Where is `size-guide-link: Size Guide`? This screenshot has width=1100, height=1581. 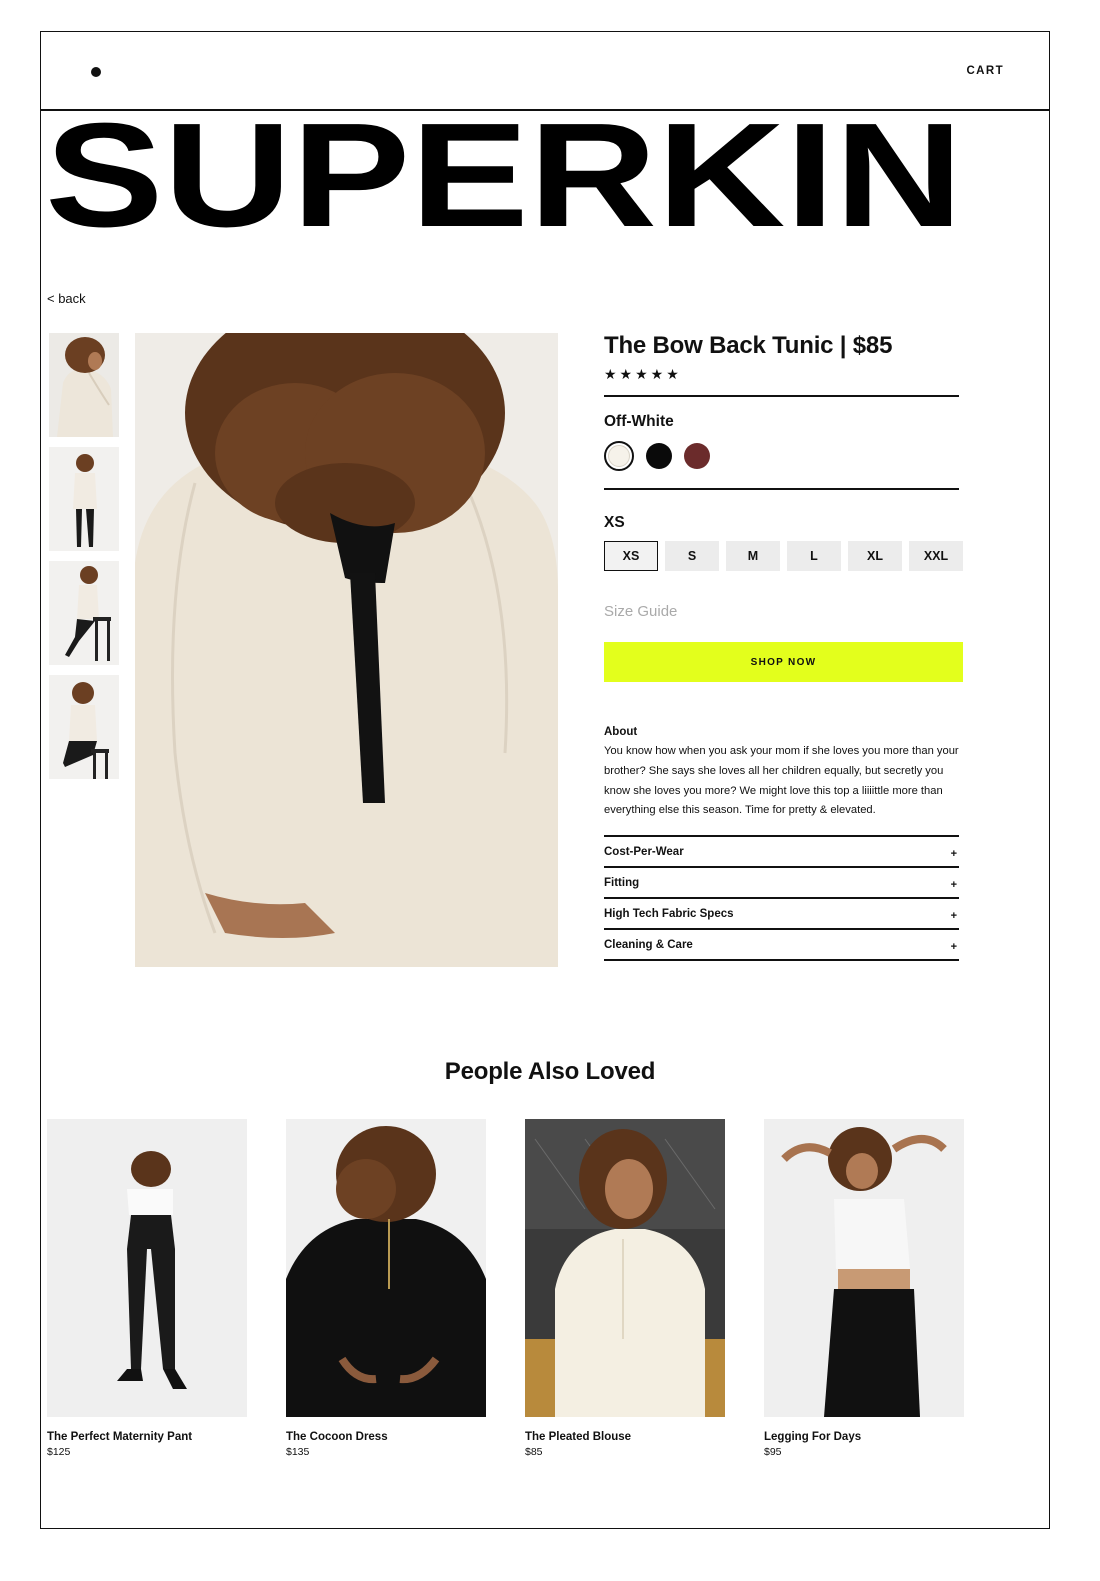 size-guide-link: Size Guide is located at coordinates (784, 611).